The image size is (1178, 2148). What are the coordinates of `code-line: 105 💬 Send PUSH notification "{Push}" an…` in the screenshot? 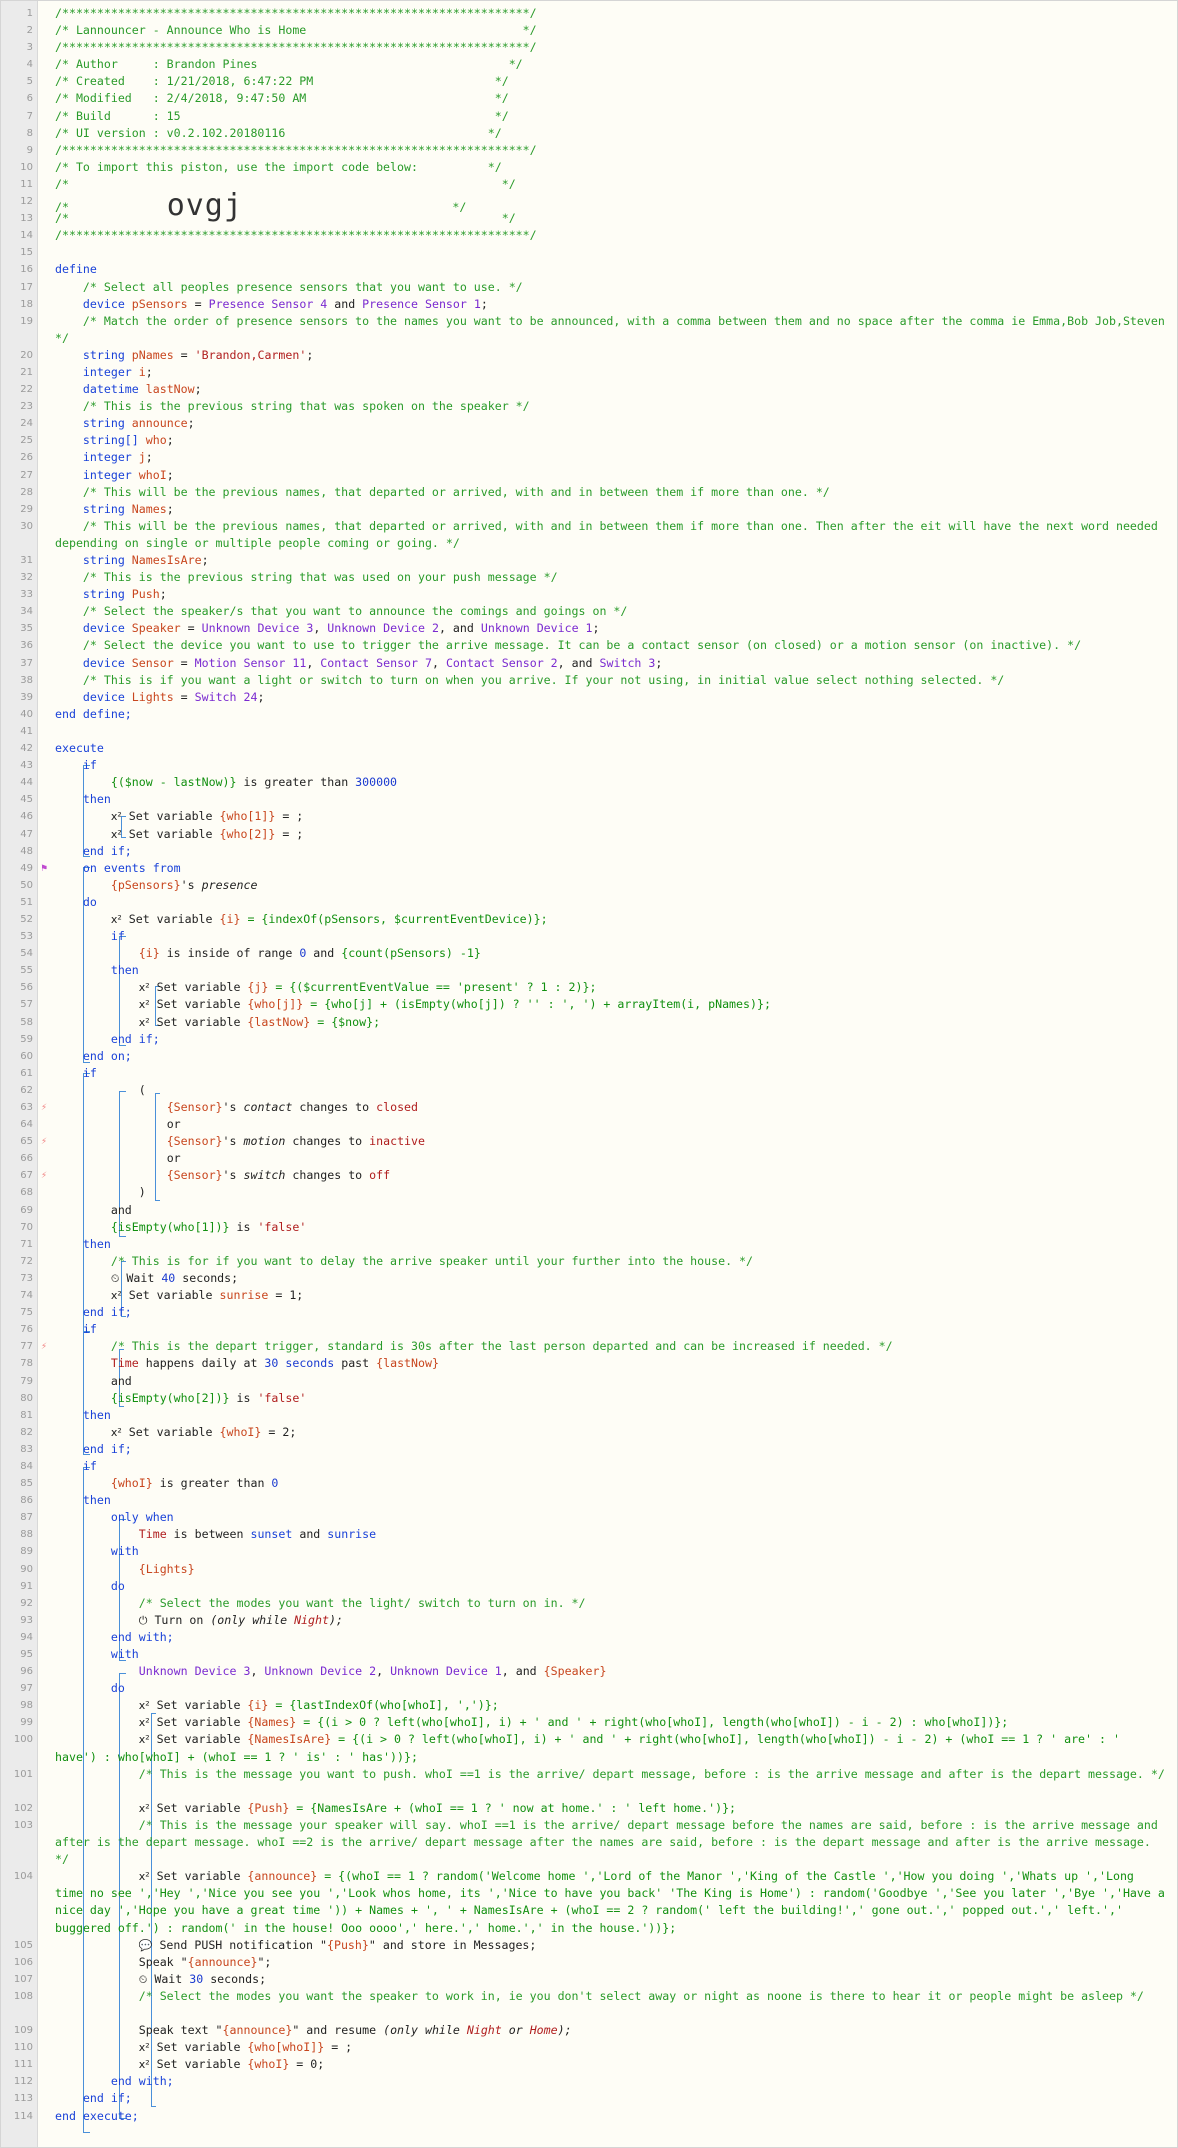 It's located at (275, 1944).